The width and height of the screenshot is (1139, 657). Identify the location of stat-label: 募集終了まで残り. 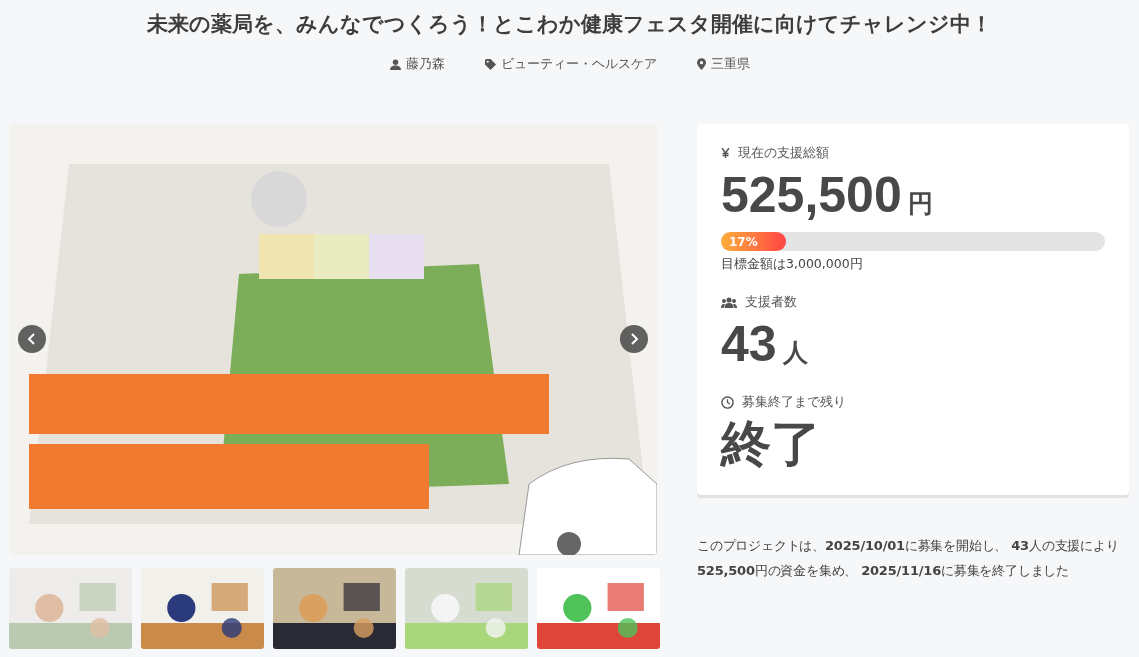
(794, 402).